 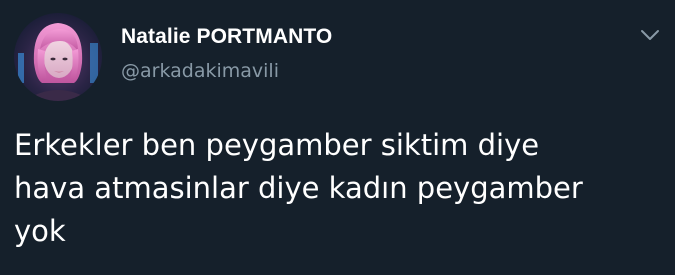 I want to click on tweet-text-line: hava atmasinlar diye kadın peygamber, so click(x=298, y=188).